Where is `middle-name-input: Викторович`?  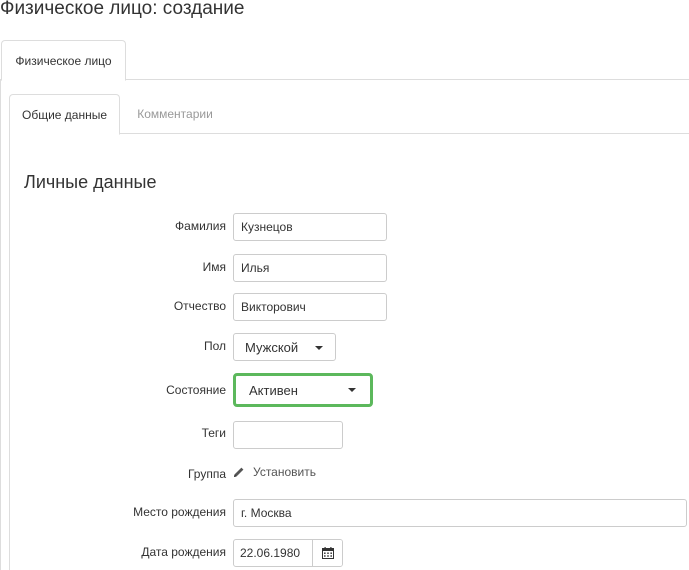
middle-name-input: Викторович is located at coordinates (310, 307).